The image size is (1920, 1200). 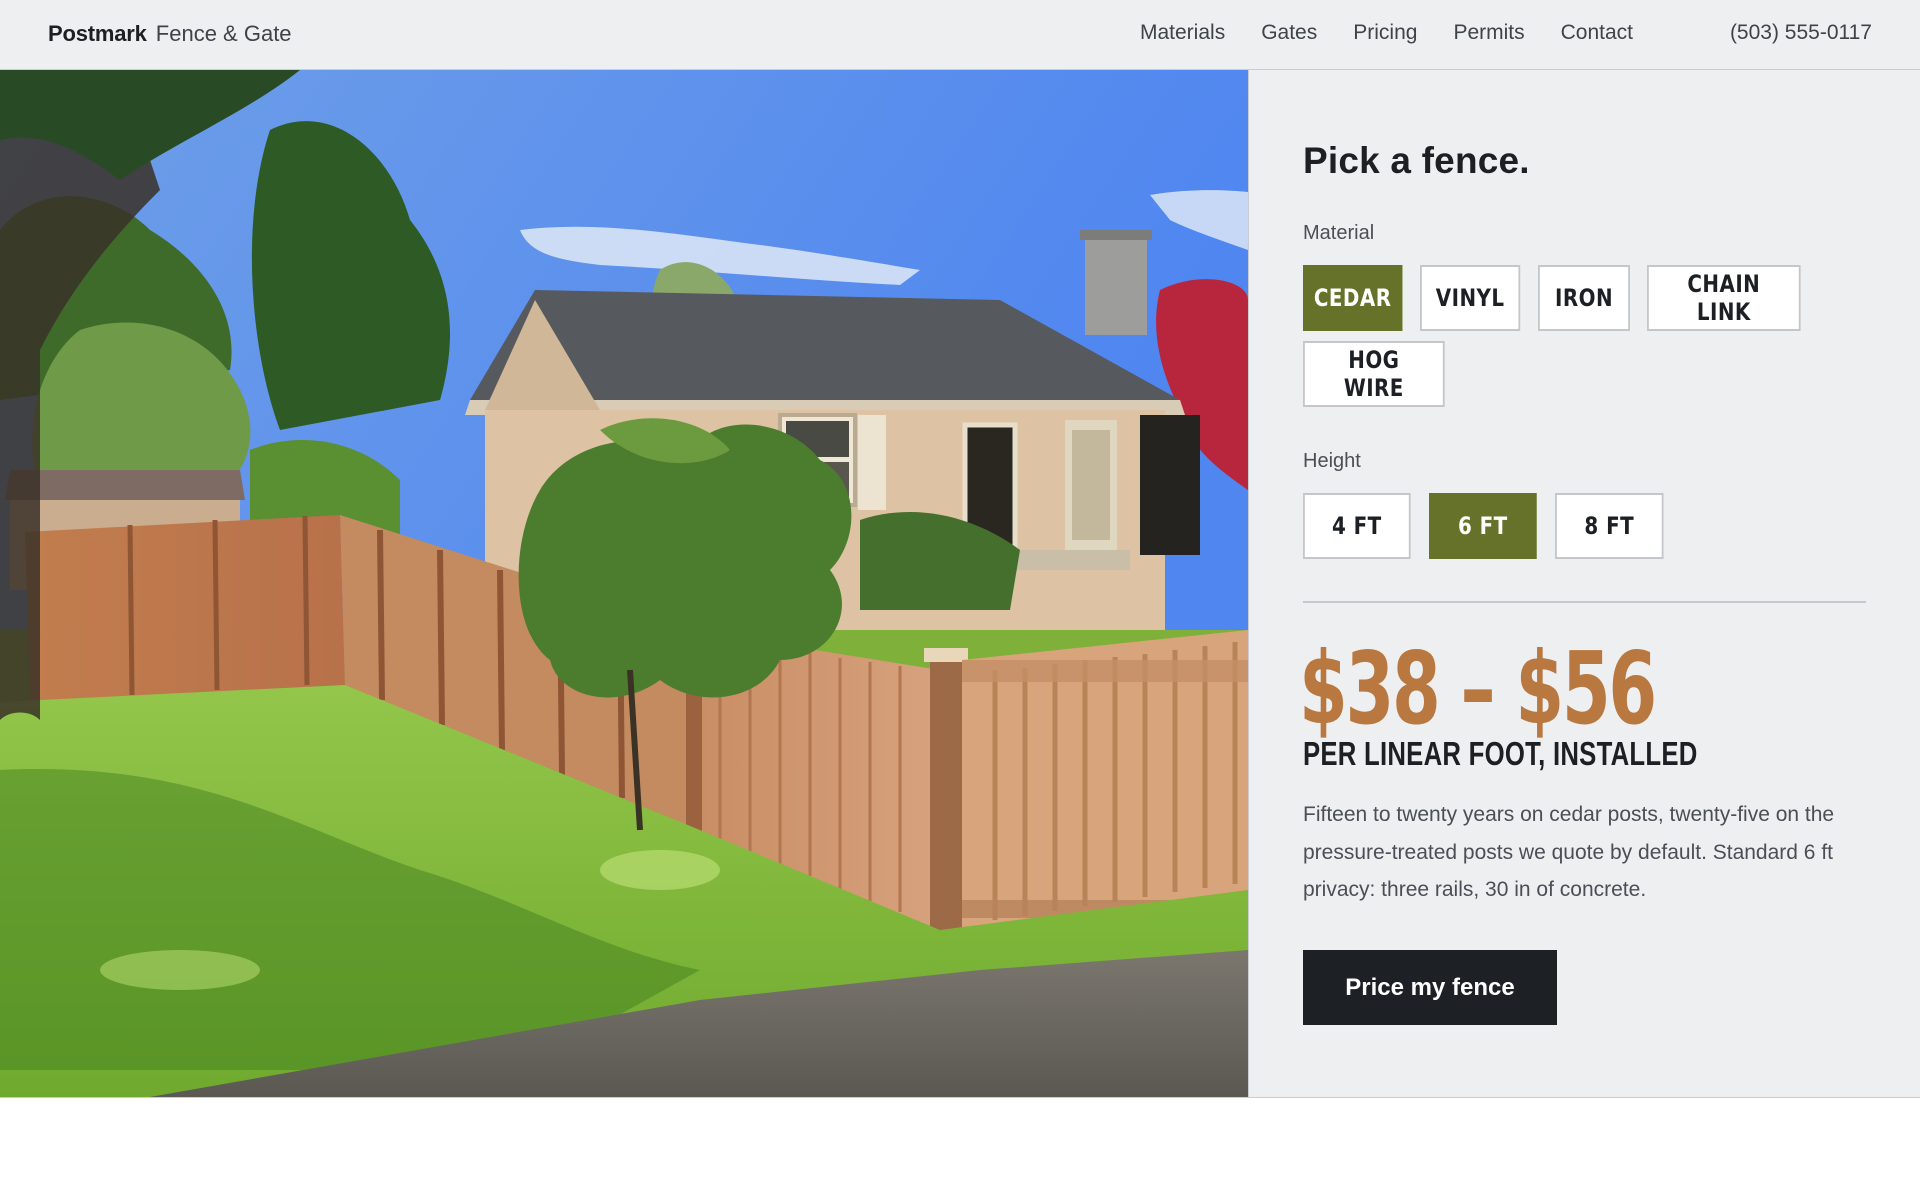 What do you see at coordinates (1339, 233) in the screenshot?
I see `material-label: Material` at bounding box center [1339, 233].